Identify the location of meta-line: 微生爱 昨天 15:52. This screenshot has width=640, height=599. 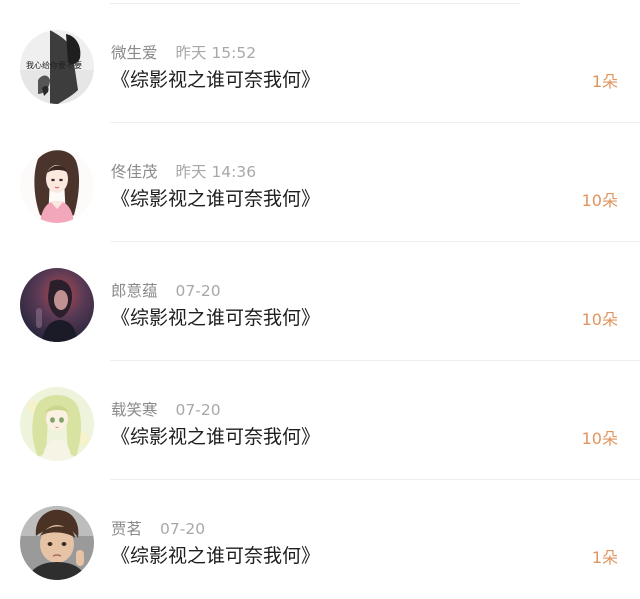
(183, 53).